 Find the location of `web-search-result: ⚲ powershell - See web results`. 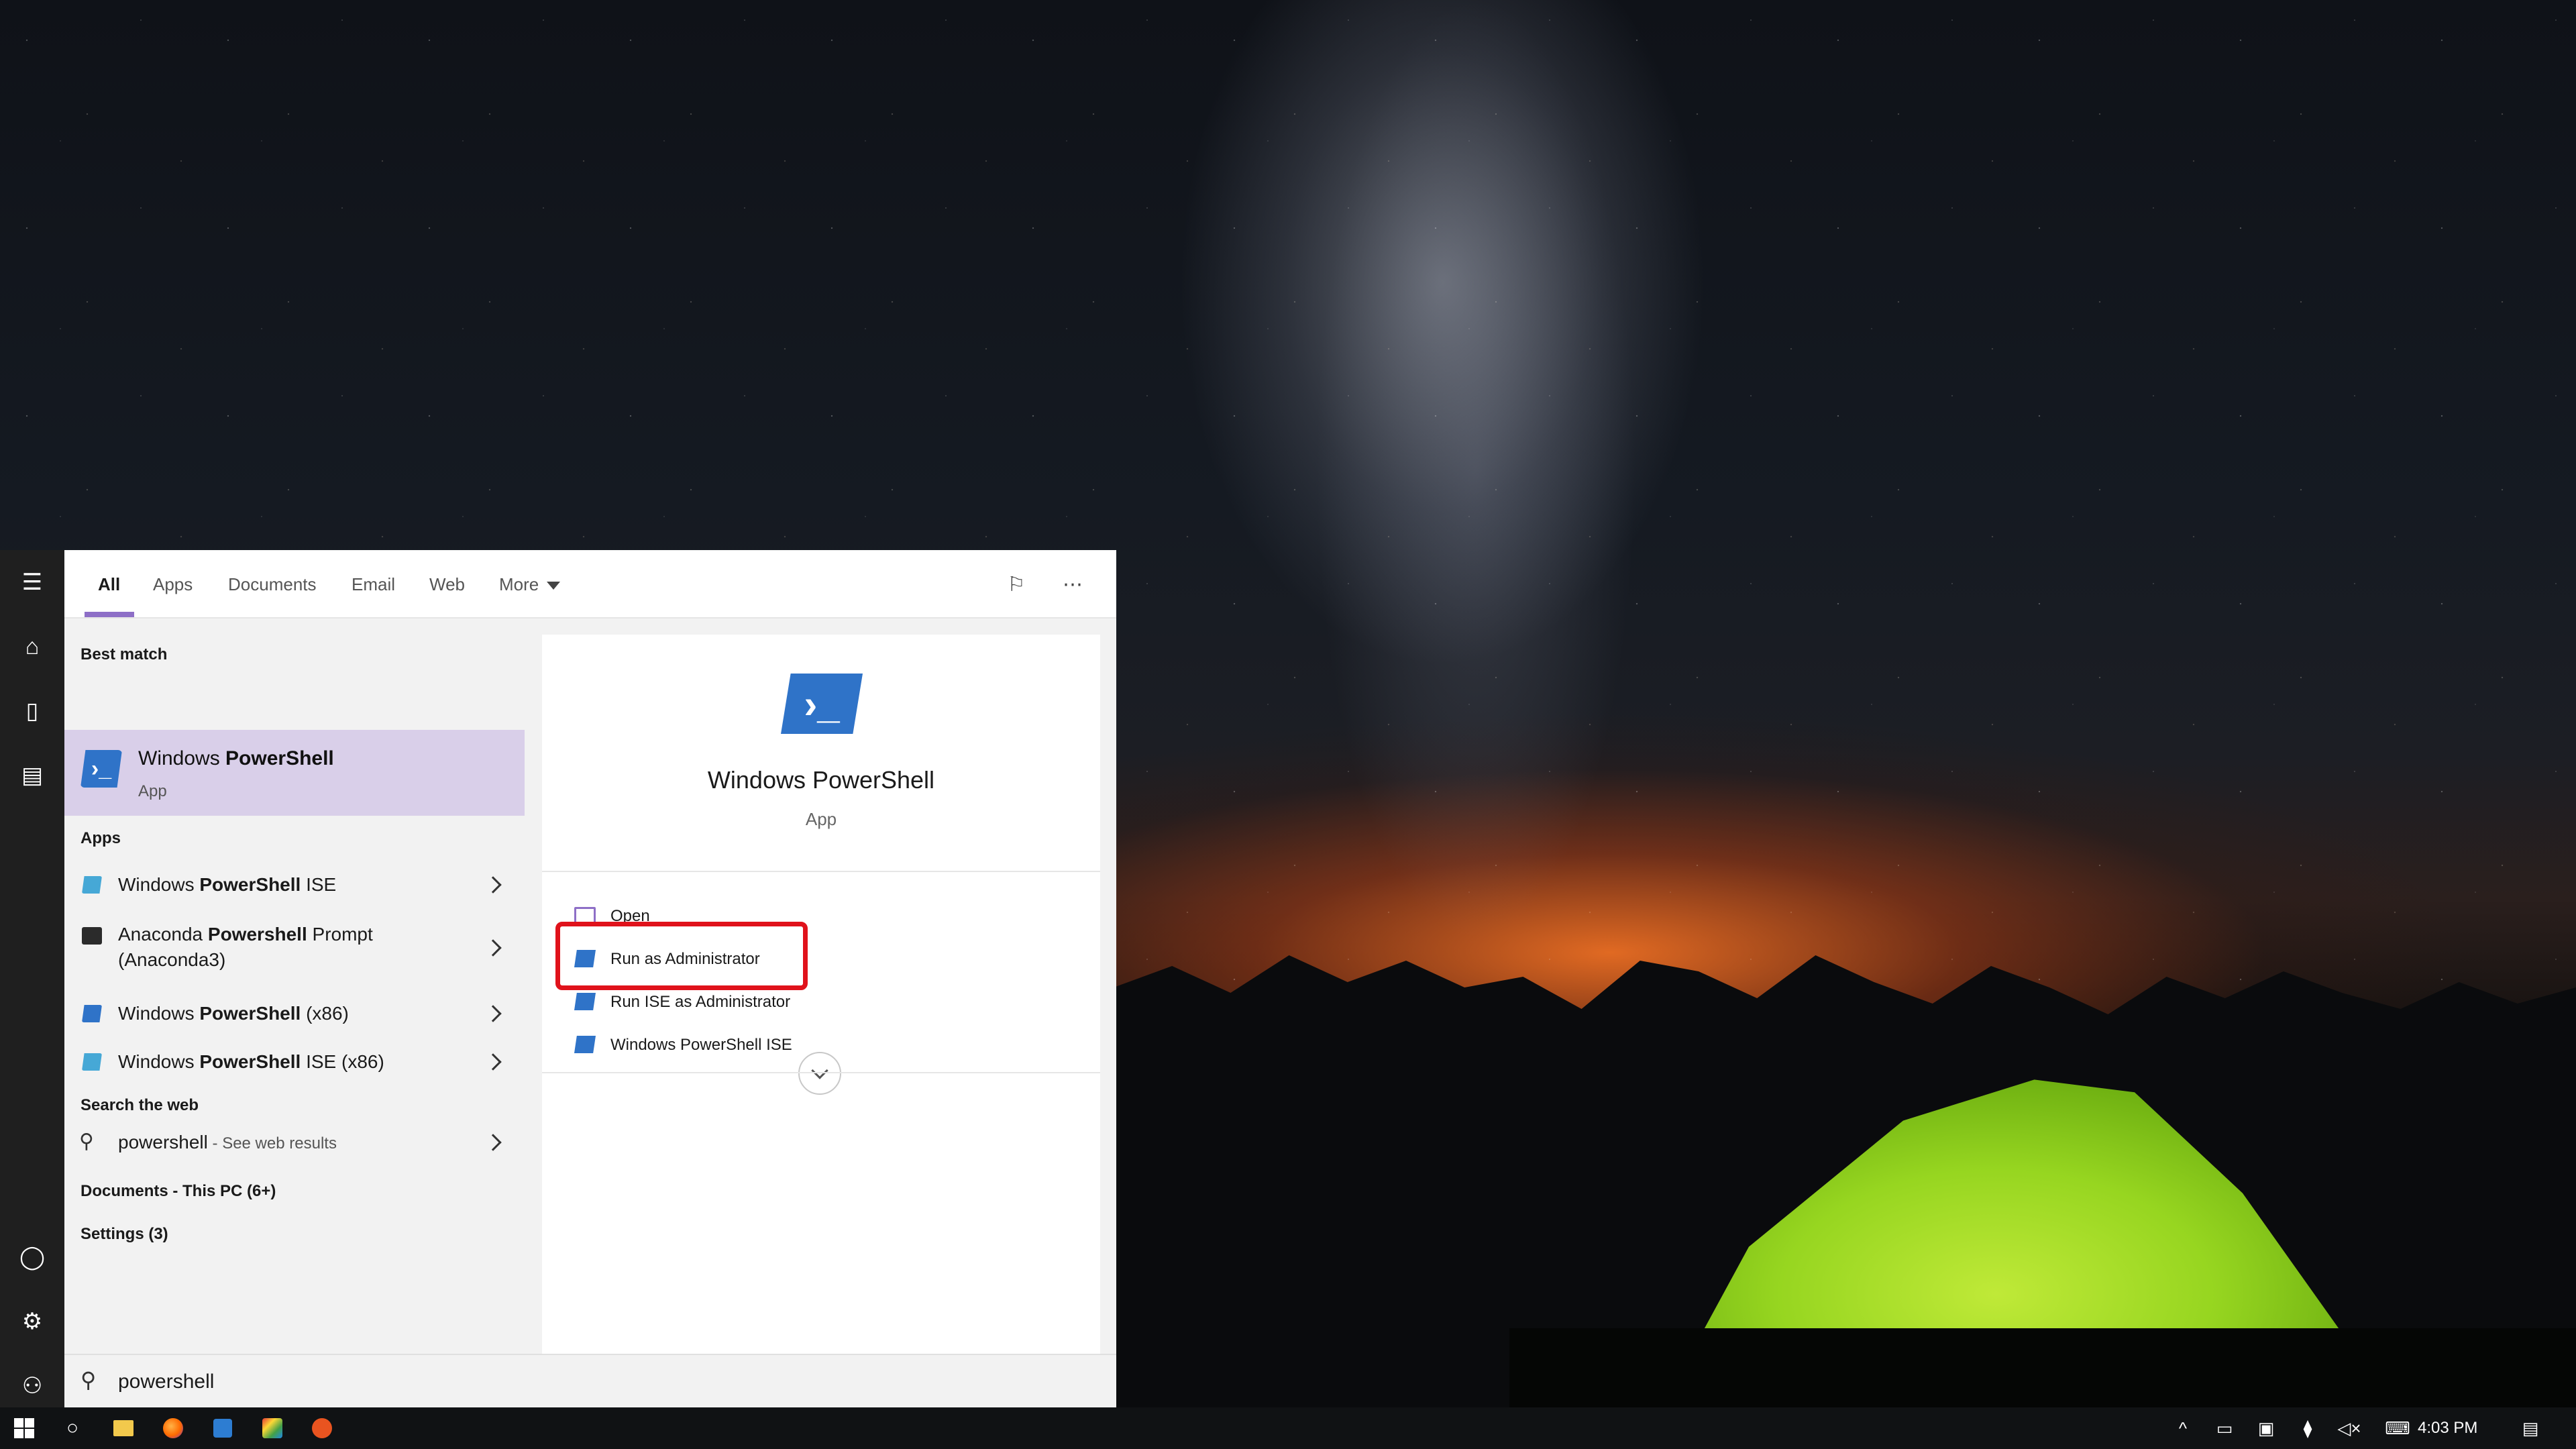

web-search-result: ⚲ powershell - See web results is located at coordinates (294, 1142).